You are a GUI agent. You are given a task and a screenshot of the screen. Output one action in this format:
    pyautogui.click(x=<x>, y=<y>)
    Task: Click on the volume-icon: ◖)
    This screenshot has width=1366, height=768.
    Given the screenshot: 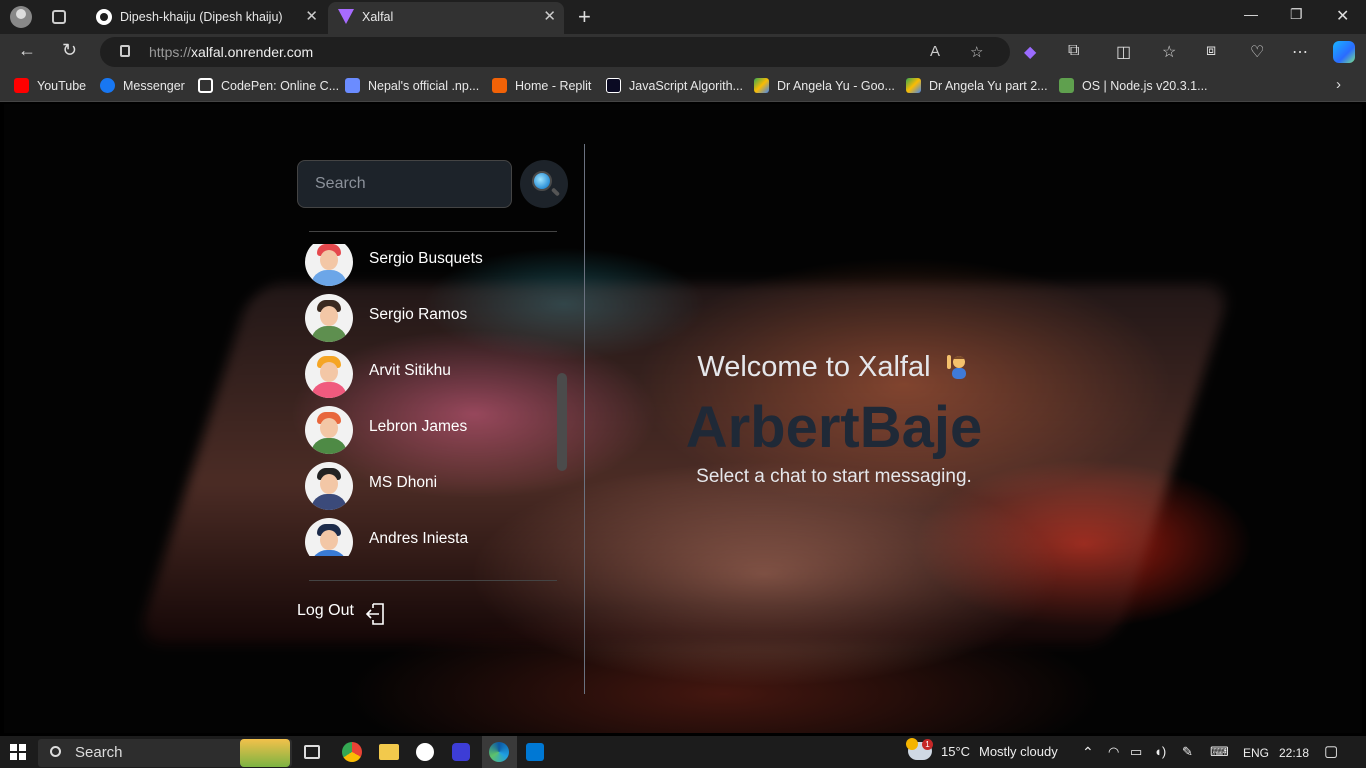 What is the action you would take?
    pyautogui.click(x=1160, y=751)
    